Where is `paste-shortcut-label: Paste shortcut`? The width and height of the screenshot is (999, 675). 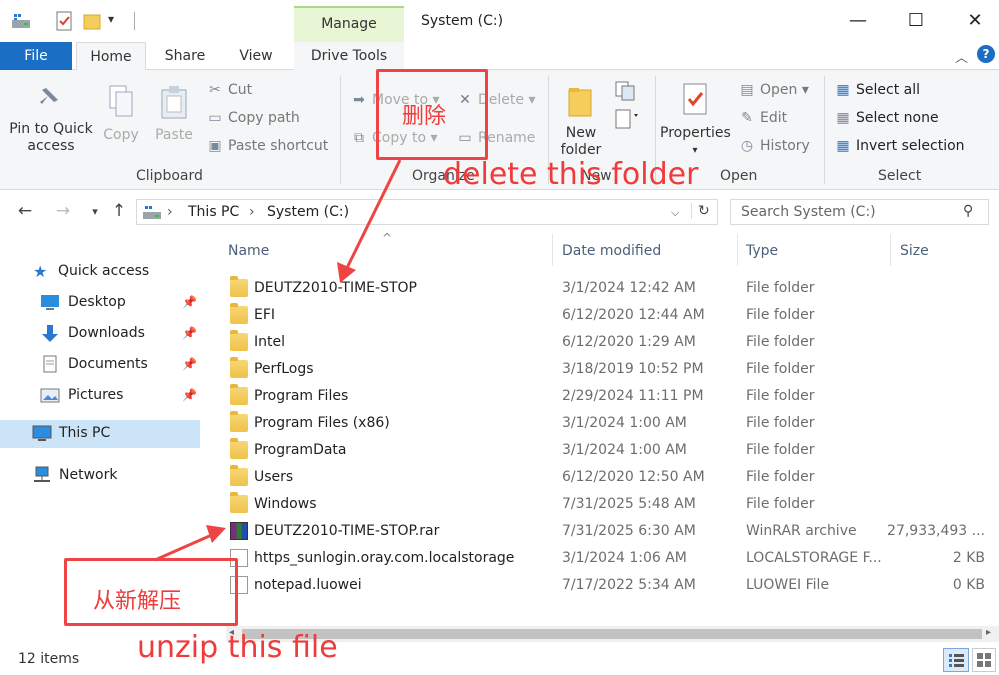 paste-shortcut-label: Paste shortcut is located at coordinates (278, 146).